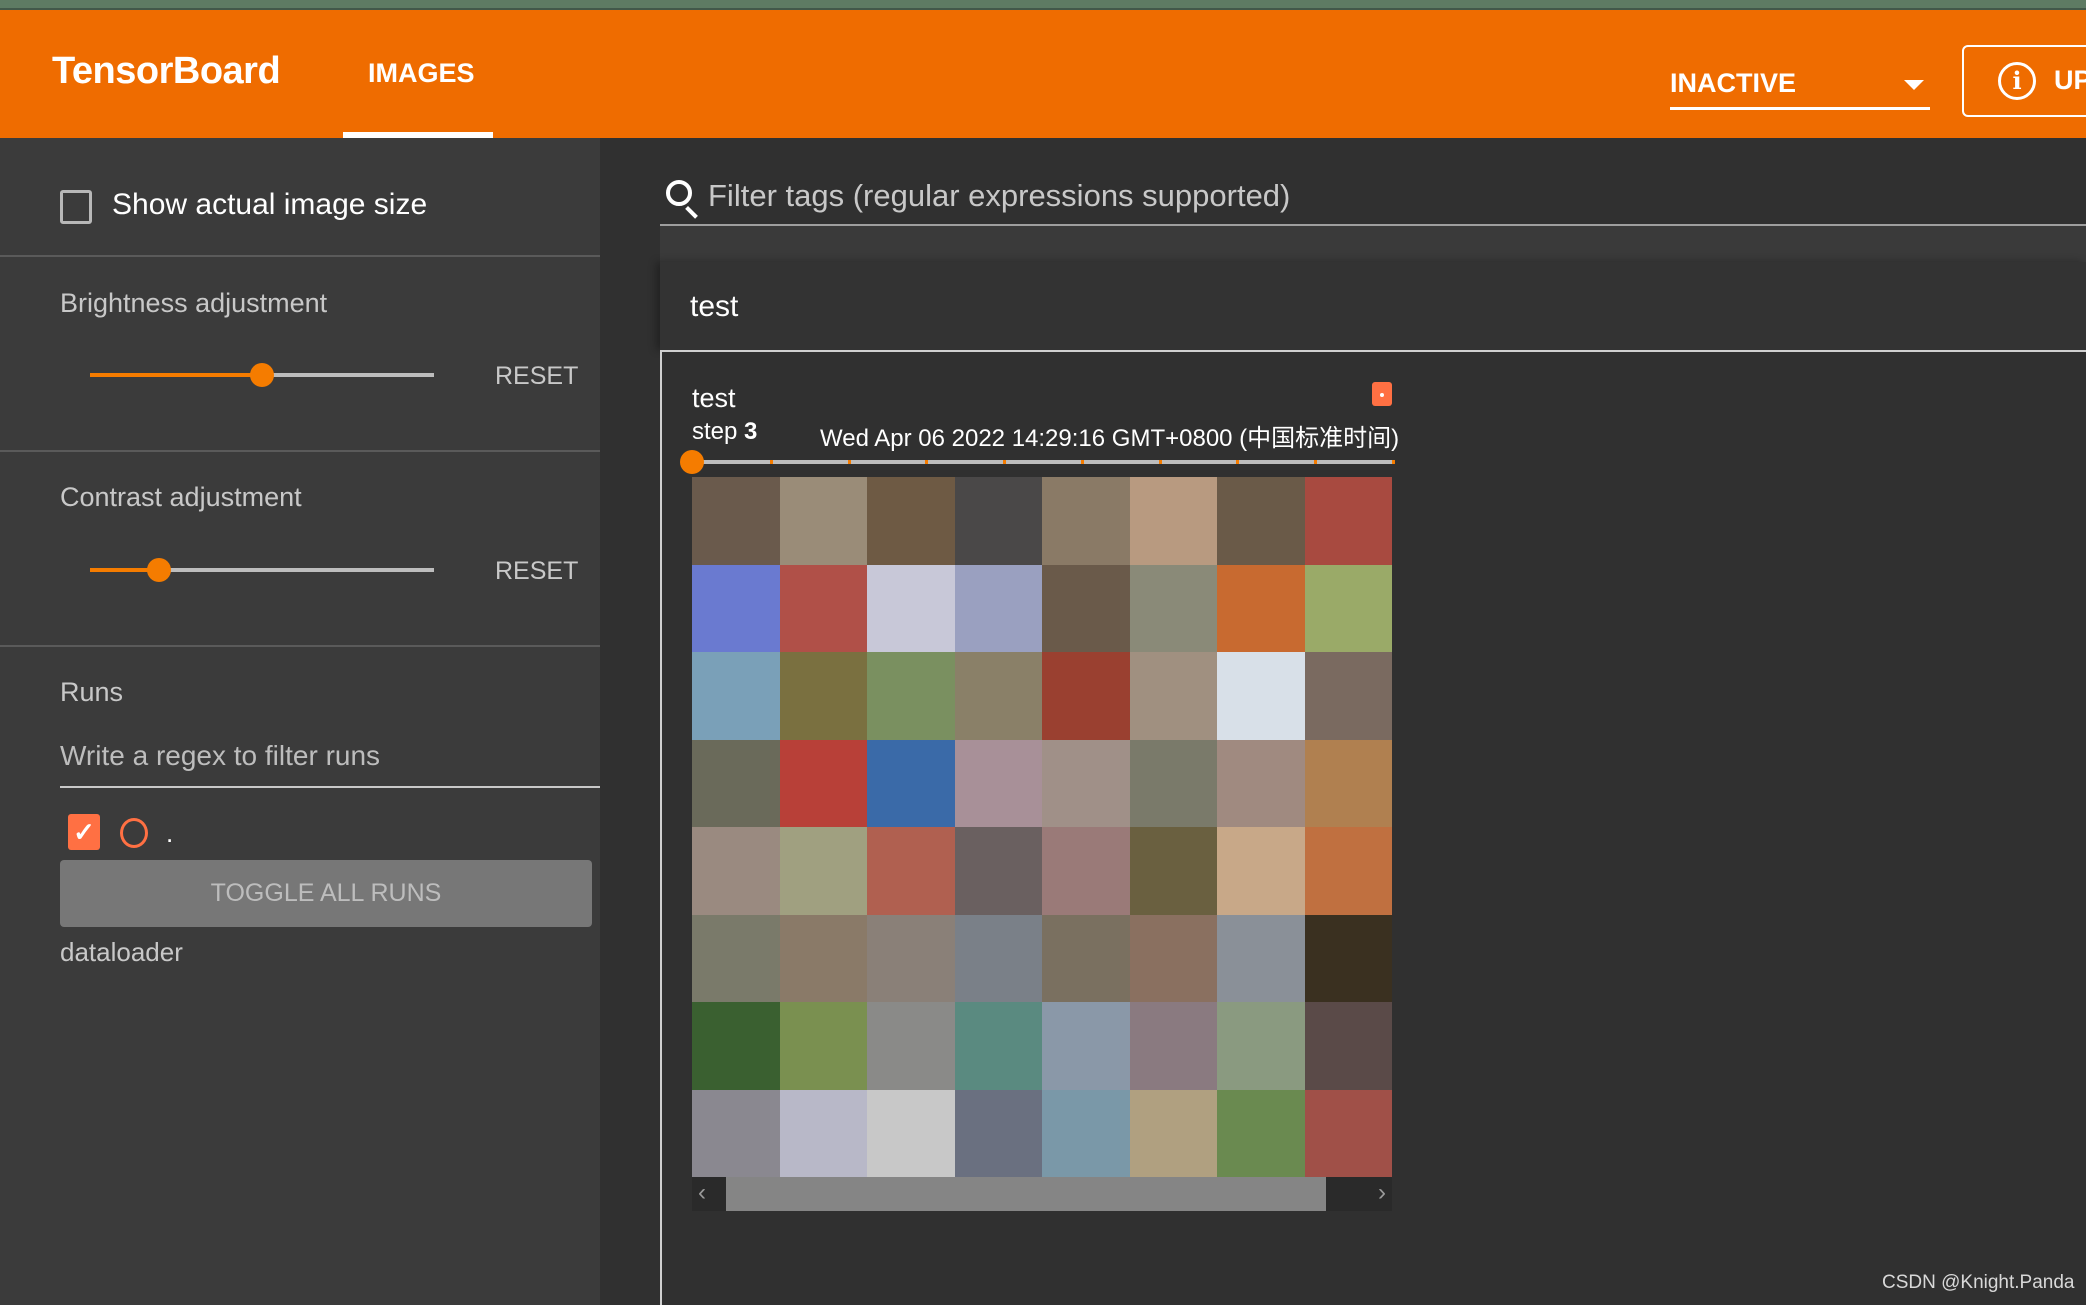 The width and height of the screenshot is (2086, 1305). What do you see at coordinates (536, 376) in the screenshot?
I see `brightness-reset-button: RESET` at bounding box center [536, 376].